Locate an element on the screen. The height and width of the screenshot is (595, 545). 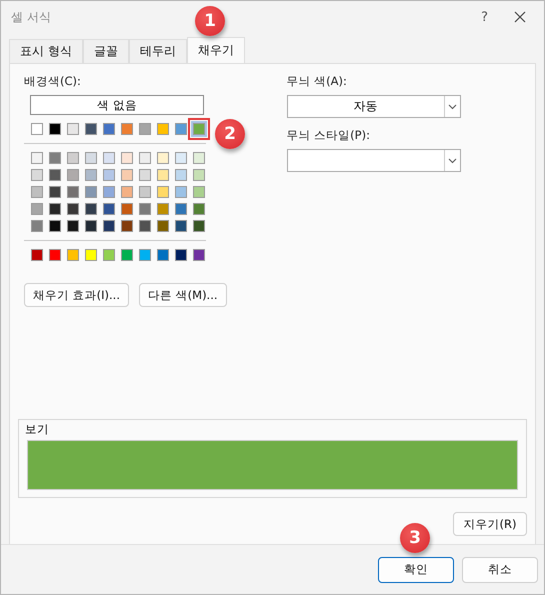
tab: 글꼴 is located at coordinates (105, 51).